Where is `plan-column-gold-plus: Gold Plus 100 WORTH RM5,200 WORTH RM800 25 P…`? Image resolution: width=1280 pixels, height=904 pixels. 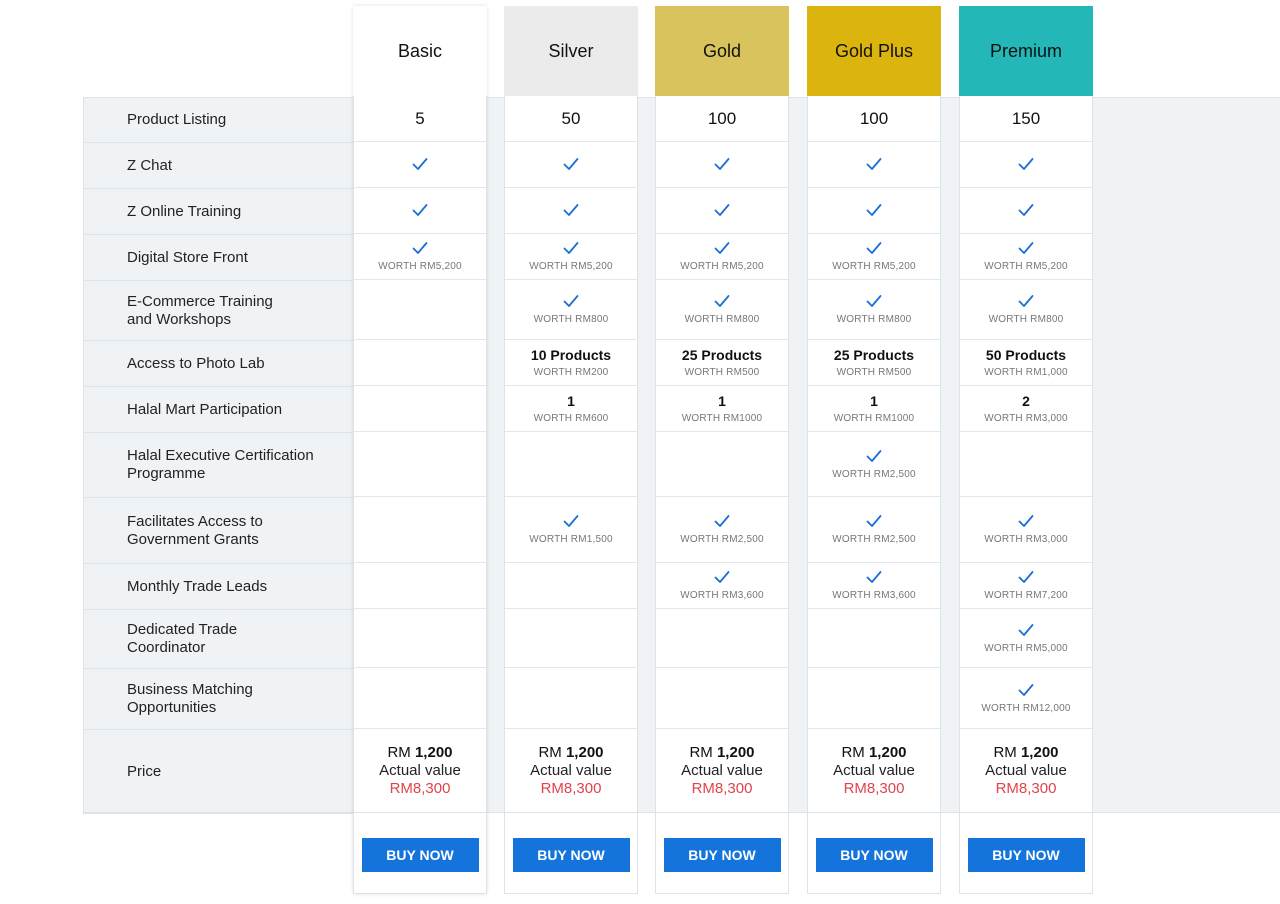
plan-column-gold-plus: Gold Plus 100 WORTH RM5,200 WORTH RM800 25 P… is located at coordinates (874, 450).